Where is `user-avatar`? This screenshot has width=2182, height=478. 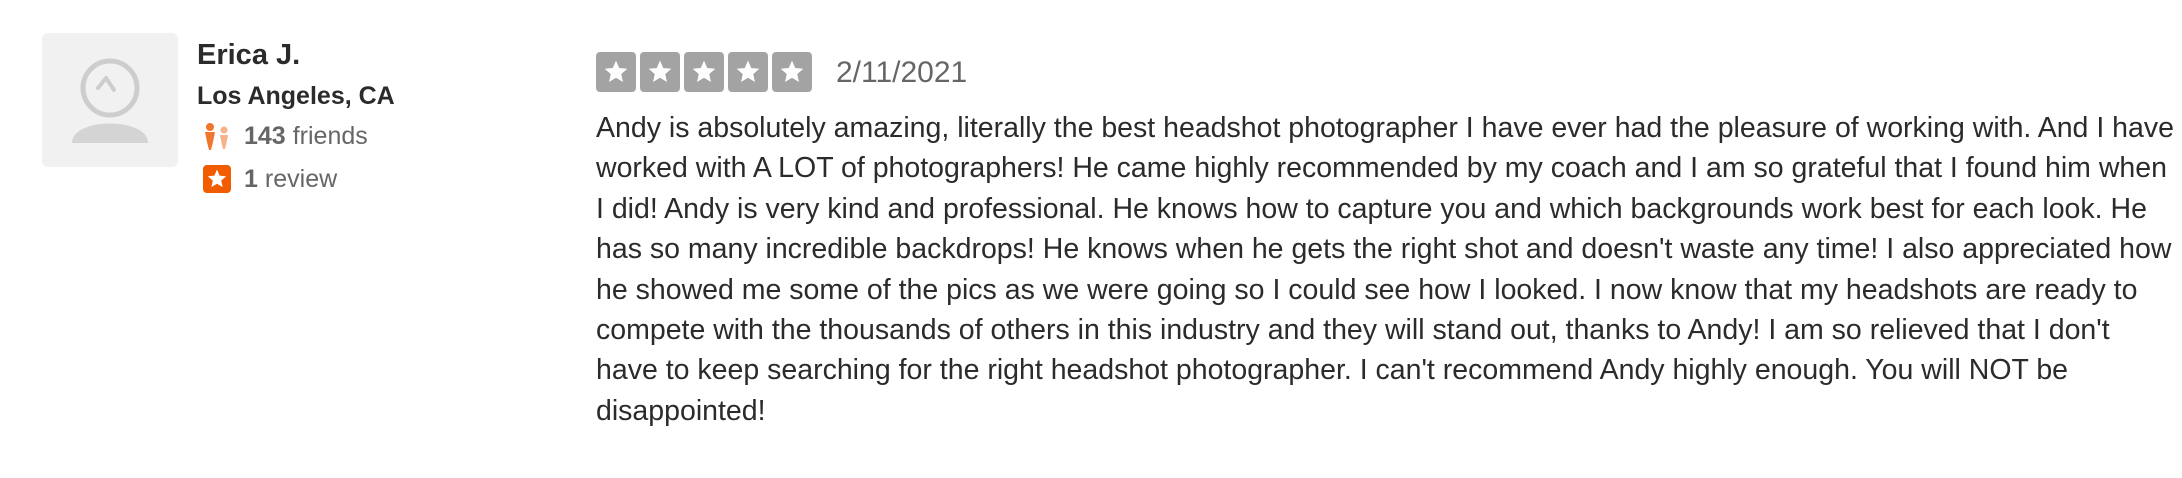
user-avatar is located at coordinates (110, 100).